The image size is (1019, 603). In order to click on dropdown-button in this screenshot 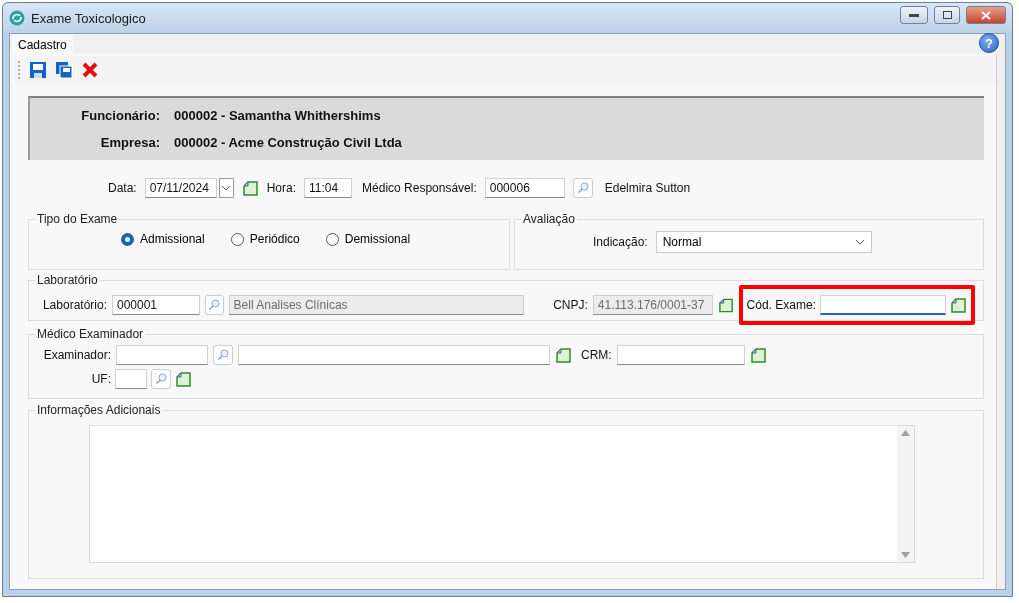, I will do `click(226, 188)`.